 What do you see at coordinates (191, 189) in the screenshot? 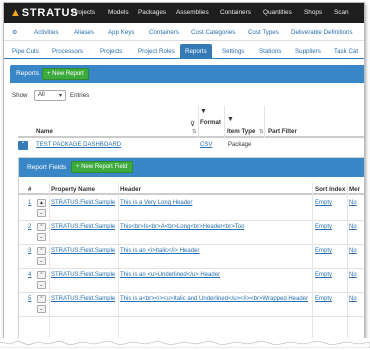
I see `report-fields-table-header: # Property Name Header Sort Index Mer` at bounding box center [191, 189].